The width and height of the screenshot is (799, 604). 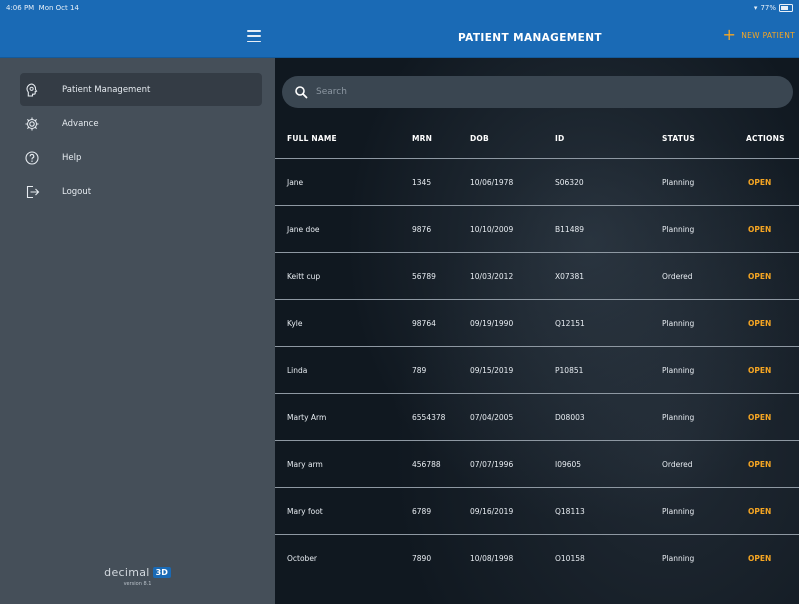 What do you see at coordinates (570, 511) in the screenshot?
I see `cell-id: Q18113` at bounding box center [570, 511].